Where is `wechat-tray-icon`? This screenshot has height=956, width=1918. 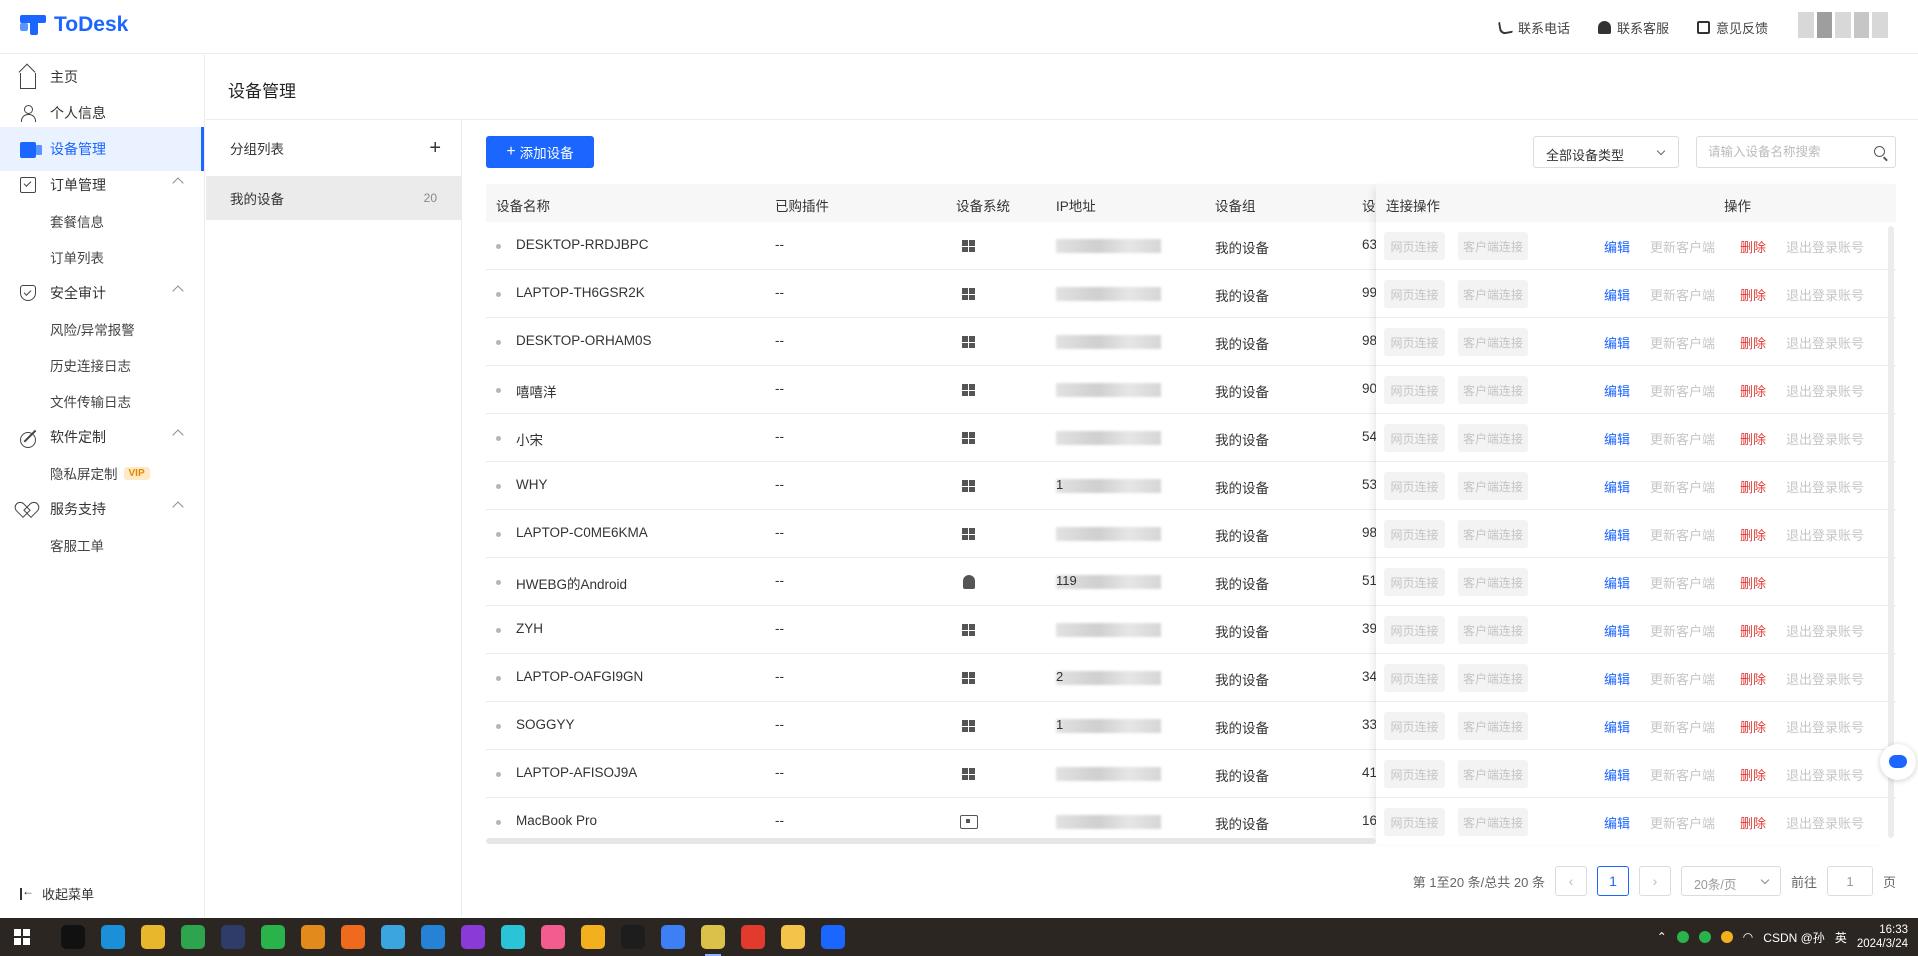 wechat-tray-icon is located at coordinates (1682, 937).